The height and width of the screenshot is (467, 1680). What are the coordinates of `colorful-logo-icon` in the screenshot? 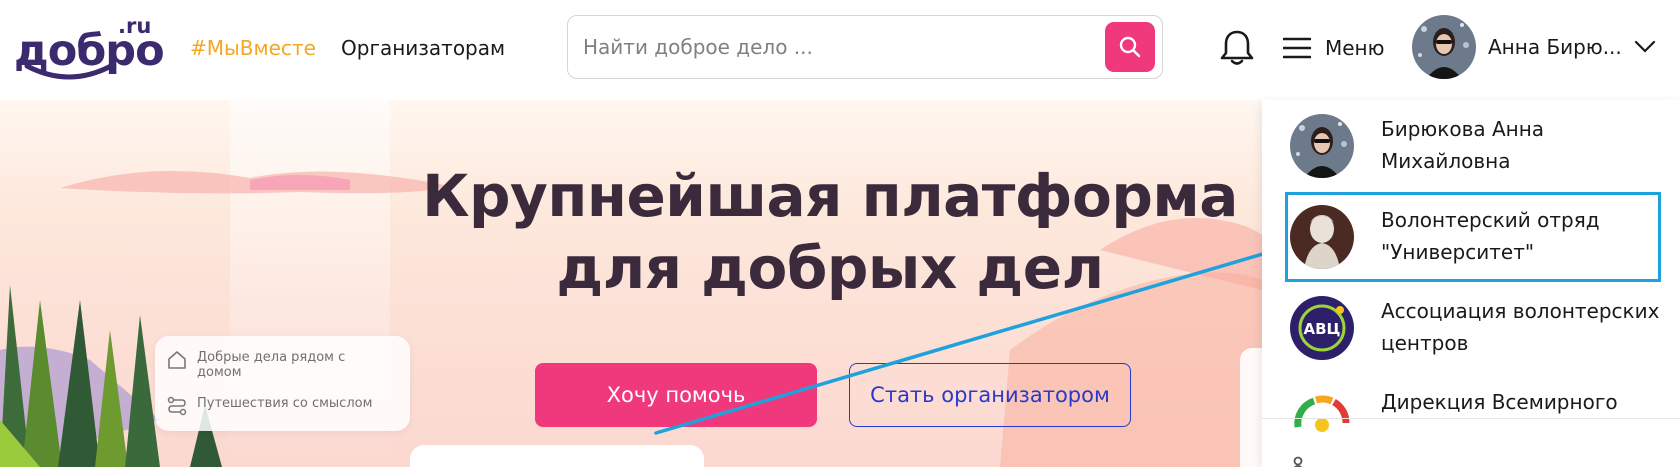 It's located at (1322, 419).